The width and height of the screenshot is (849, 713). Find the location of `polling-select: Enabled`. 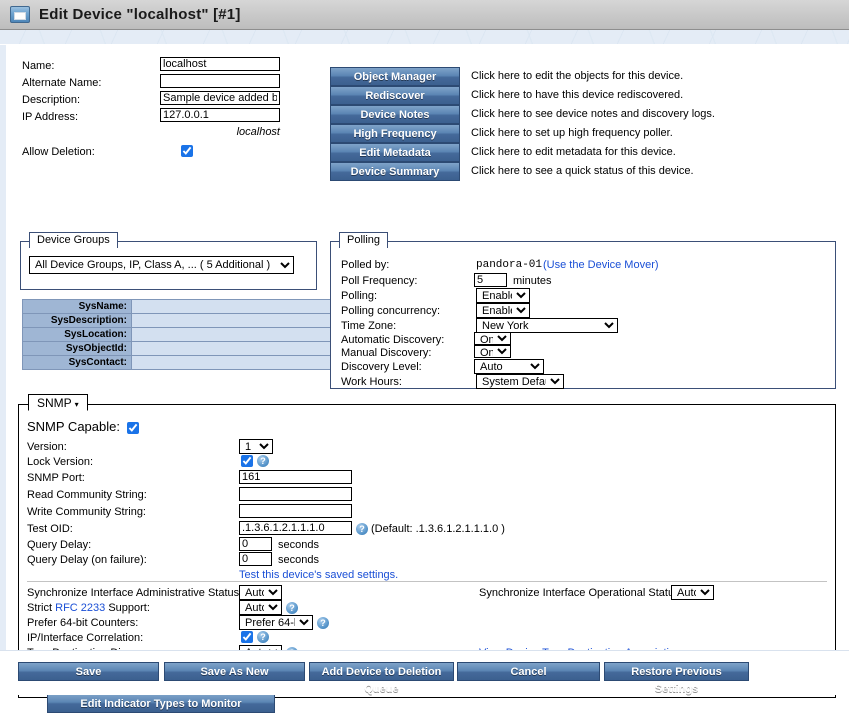

polling-select: Enabled is located at coordinates (503, 295).